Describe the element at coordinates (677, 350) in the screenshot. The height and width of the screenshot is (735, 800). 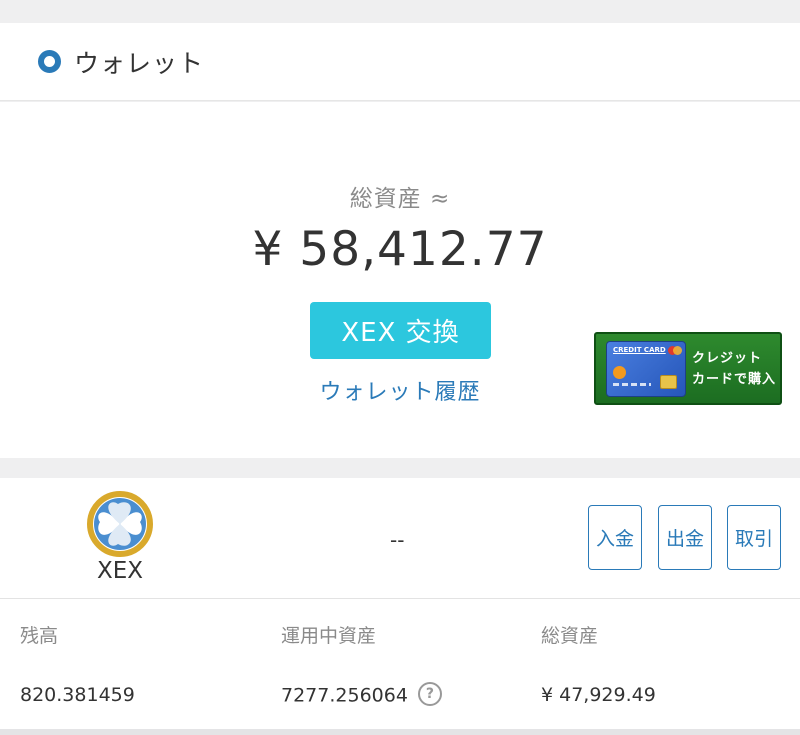
I see `card-logo-yellow` at that location.